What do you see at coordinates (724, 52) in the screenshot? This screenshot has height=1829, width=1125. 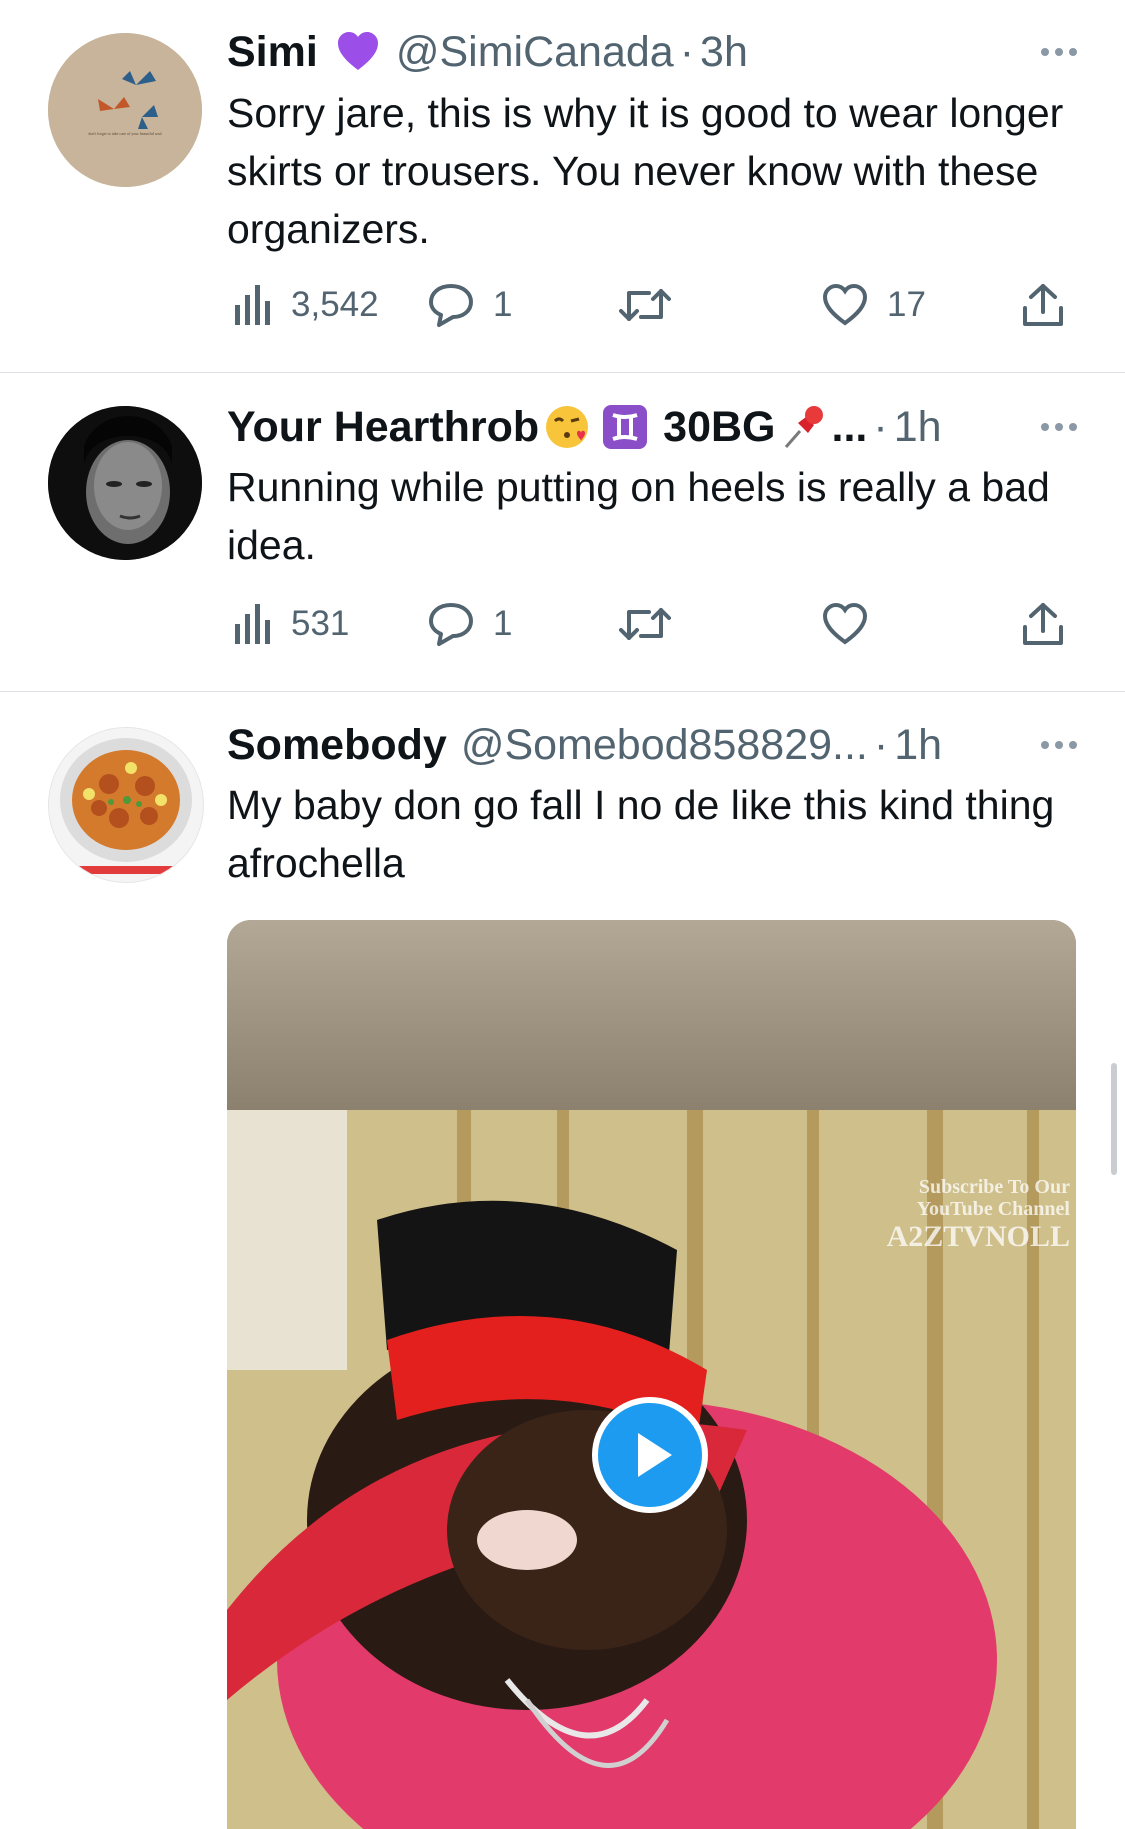 I see `timestamp: 3h` at bounding box center [724, 52].